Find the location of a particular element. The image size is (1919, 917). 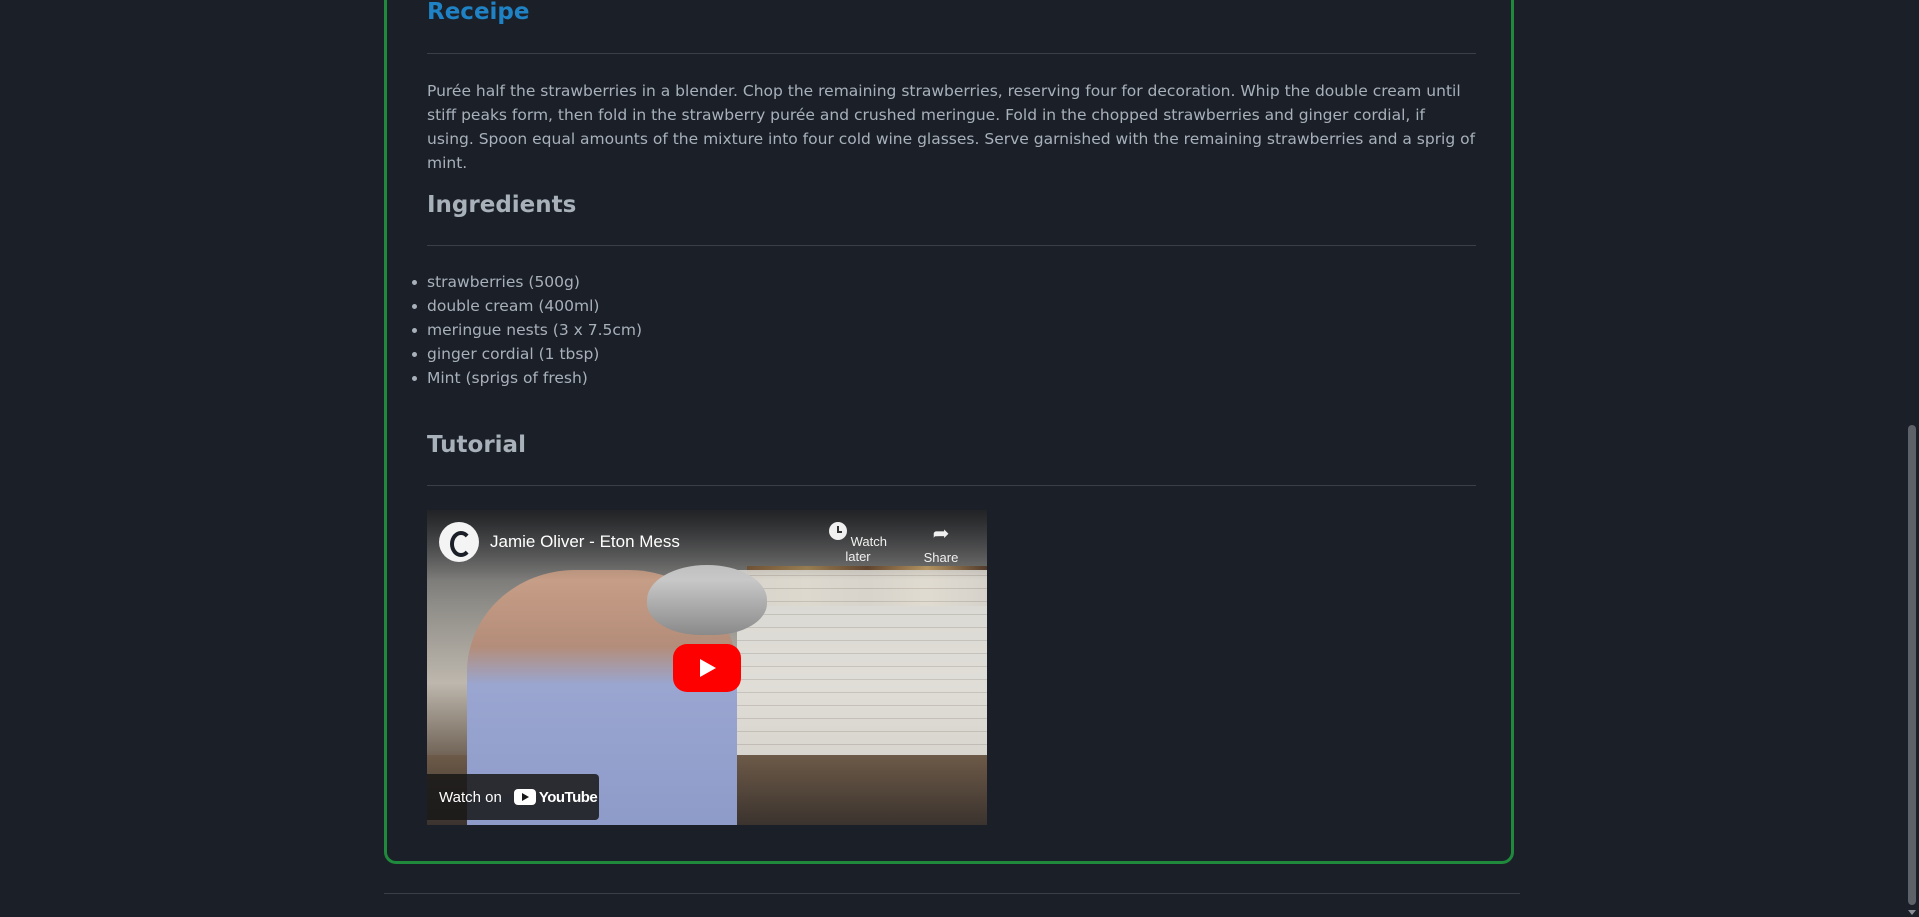

page-scrollbar is located at coordinates (1912, 458).